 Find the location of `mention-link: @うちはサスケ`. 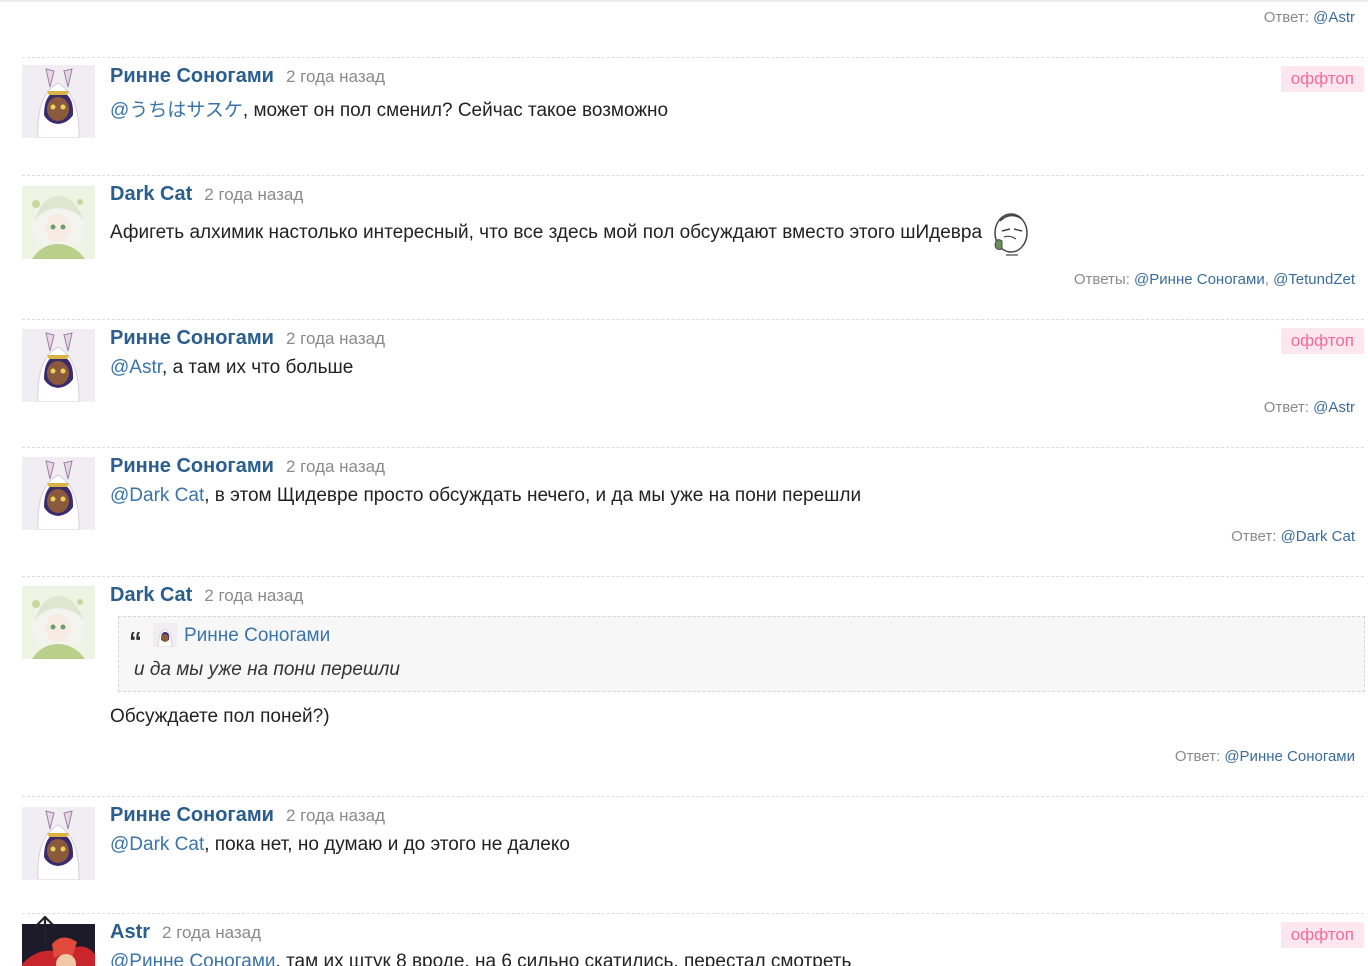

mention-link: @うちはサスケ is located at coordinates (176, 110).